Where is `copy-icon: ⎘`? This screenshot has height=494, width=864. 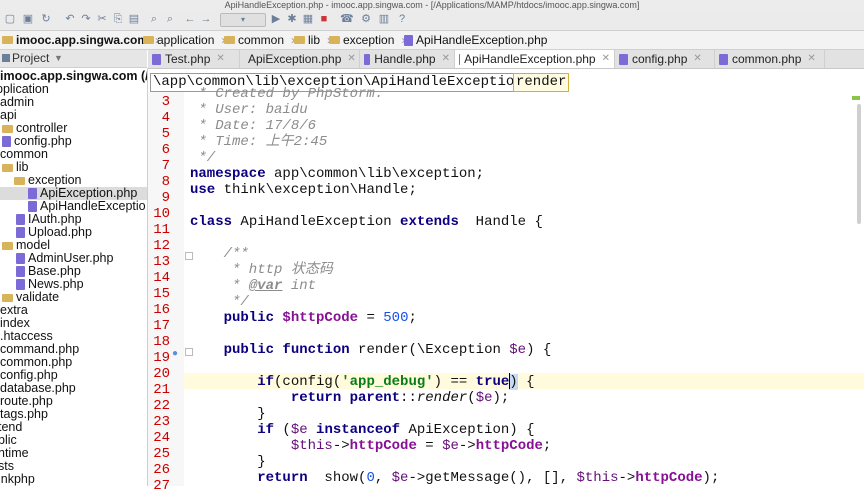
copy-icon: ⎘ is located at coordinates (118, 19).